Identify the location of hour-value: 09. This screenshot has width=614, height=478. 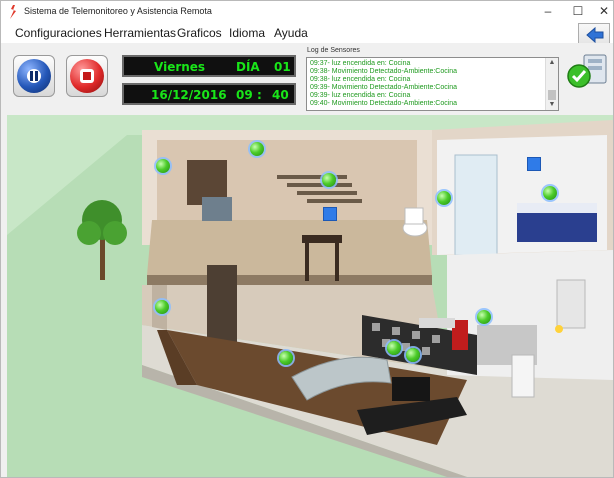
(244, 95).